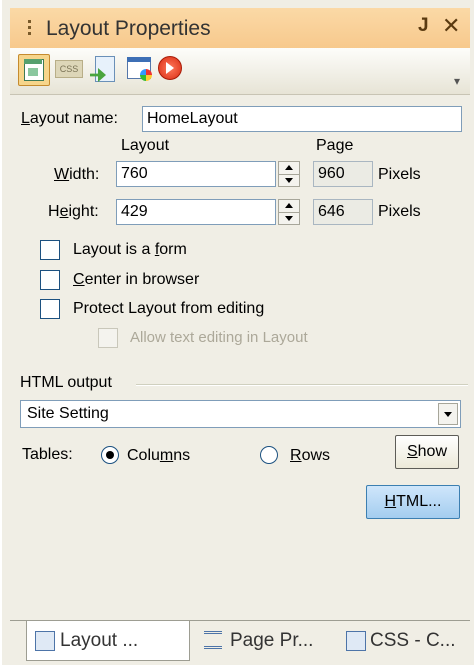  I want to click on height-spinner, so click(289, 212).